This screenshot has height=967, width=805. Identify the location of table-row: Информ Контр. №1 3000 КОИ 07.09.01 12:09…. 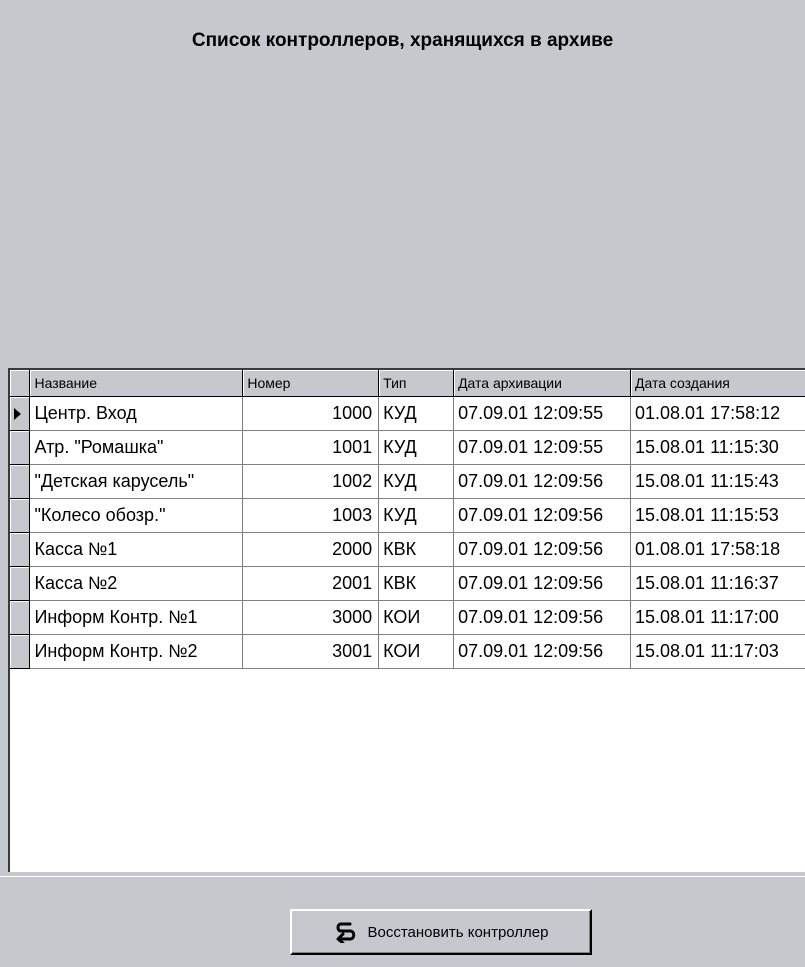
(407, 618).